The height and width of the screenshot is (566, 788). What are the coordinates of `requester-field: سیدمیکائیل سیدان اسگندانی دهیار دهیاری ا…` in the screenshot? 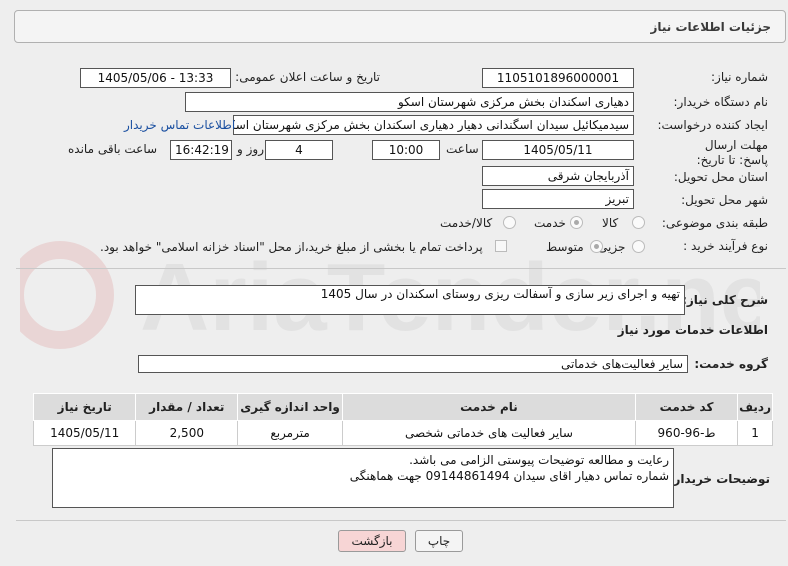 It's located at (433, 125).